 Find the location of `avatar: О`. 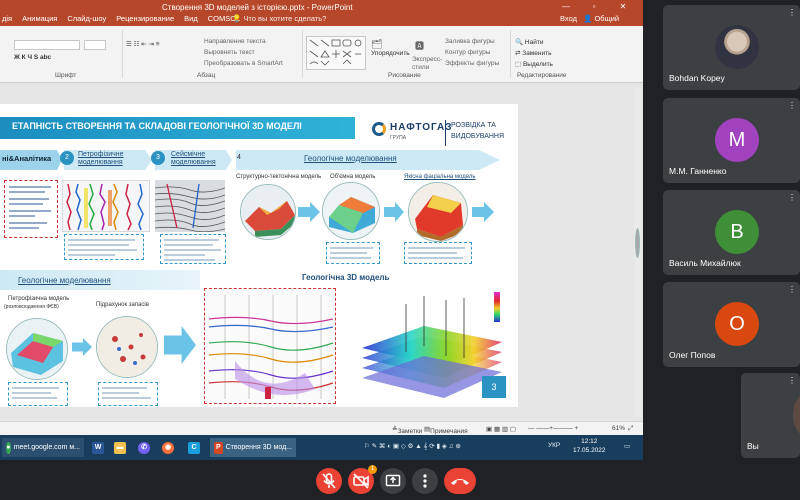

avatar: О is located at coordinates (737, 324).